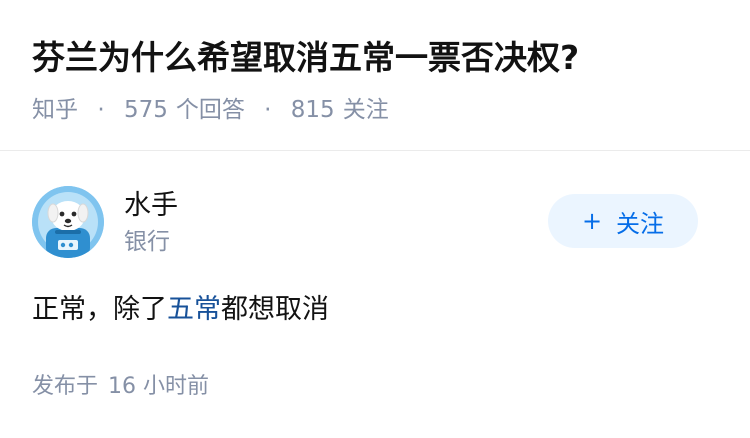 The height and width of the screenshot is (438, 750). What do you see at coordinates (275, 309) in the screenshot?
I see `answer-text-after: 都想取消` at bounding box center [275, 309].